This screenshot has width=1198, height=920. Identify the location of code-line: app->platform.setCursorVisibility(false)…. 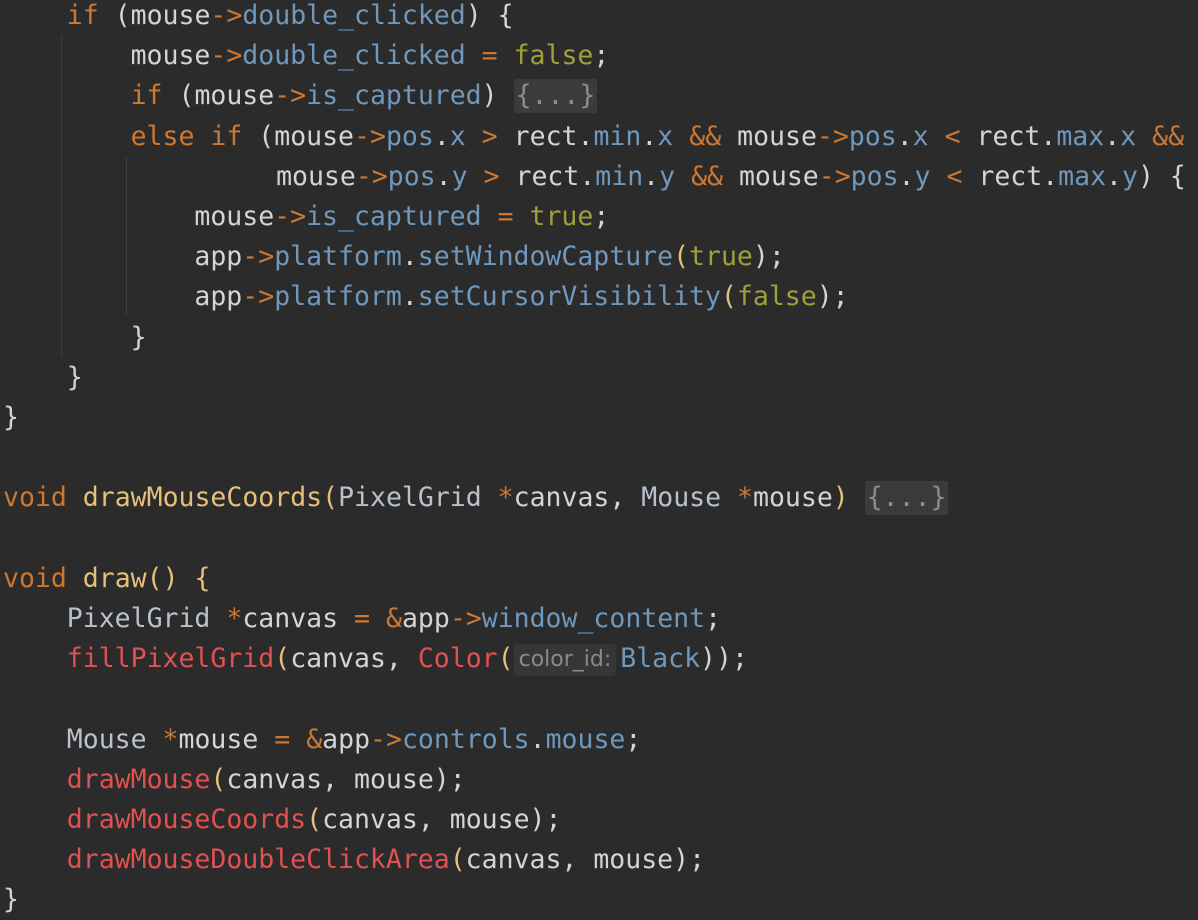
(521, 297).